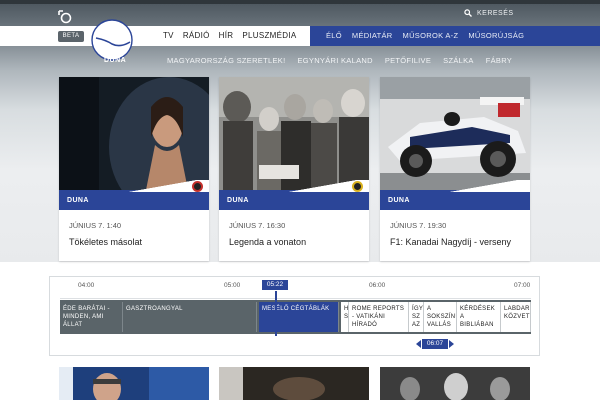 This screenshot has height=400, width=600. Describe the element at coordinates (379, 317) in the screenshot. I see `timeline-program: ROME REPORTS - VATIKÁNI HÍRADÓ` at that location.